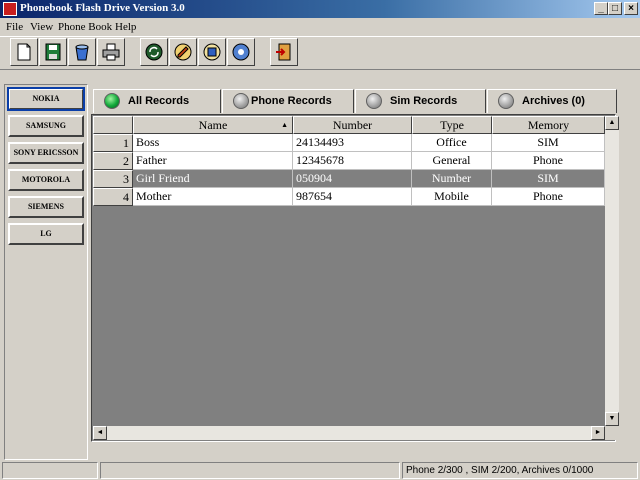 The image size is (640, 480). Describe the element at coordinates (46, 207) in the screenshot. I see `brand-siemens-button: SIEMENS` at that location.